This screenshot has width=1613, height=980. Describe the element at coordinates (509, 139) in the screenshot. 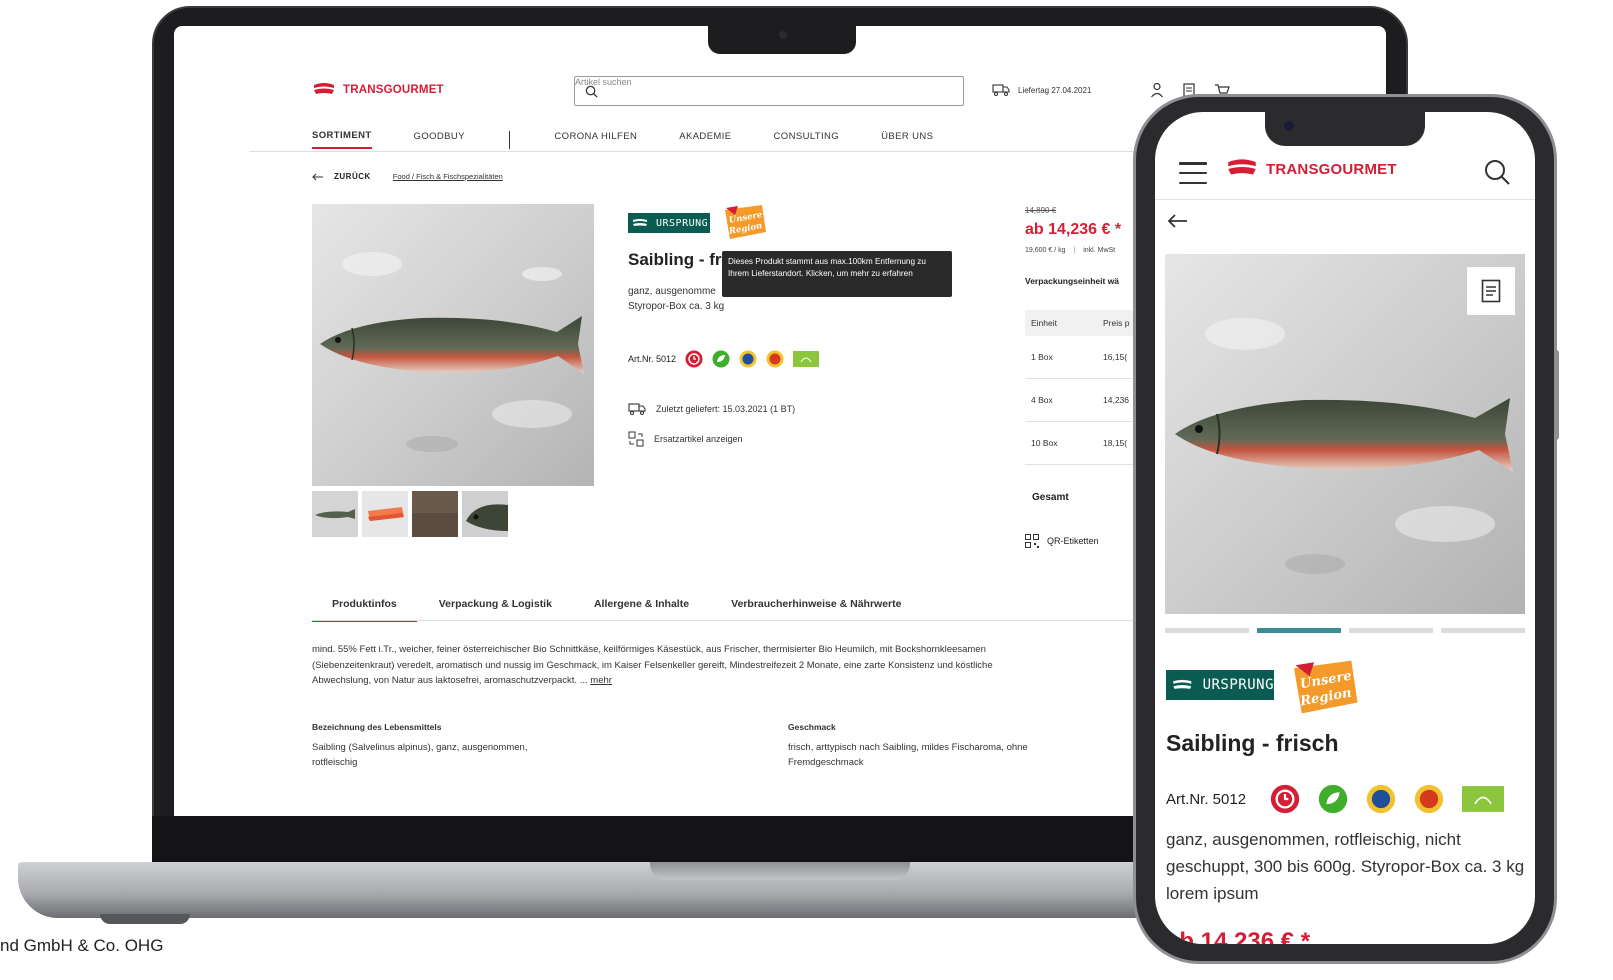

I see `nav-divider` at that location.